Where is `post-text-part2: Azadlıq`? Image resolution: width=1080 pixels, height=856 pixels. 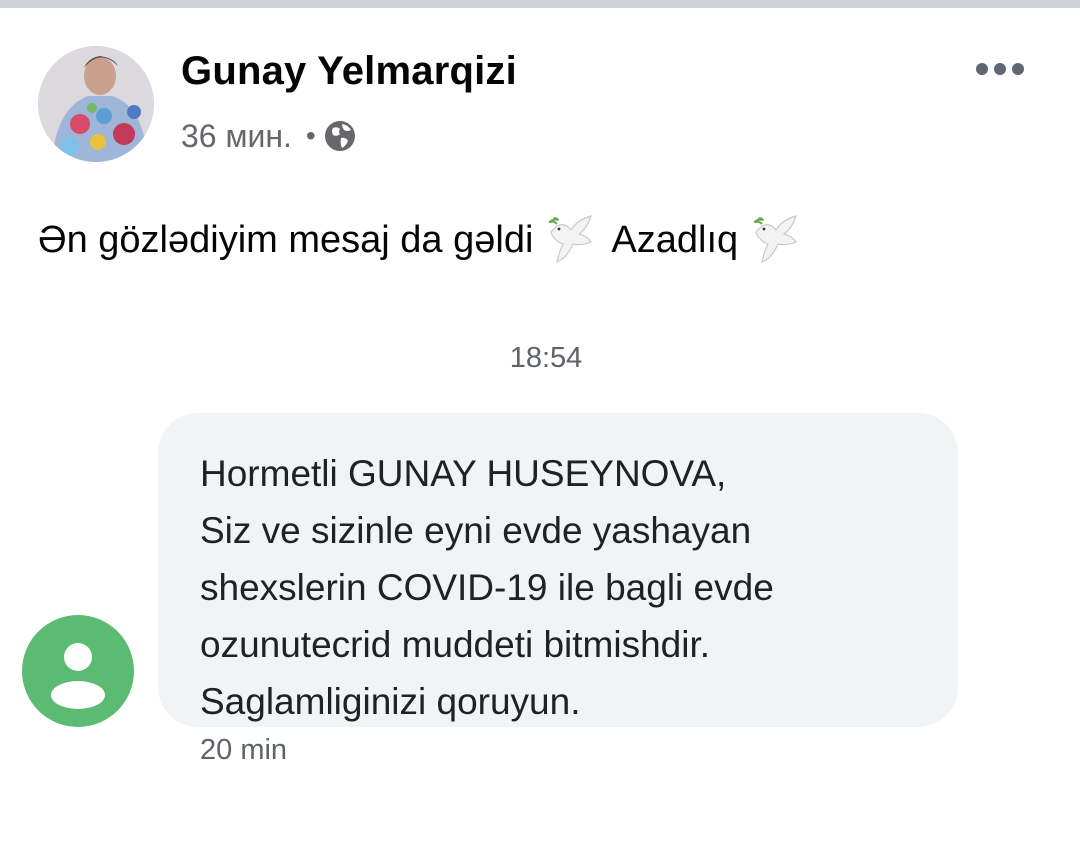
post-text-part2: Azadlıq is located at coordinates (675, 239).